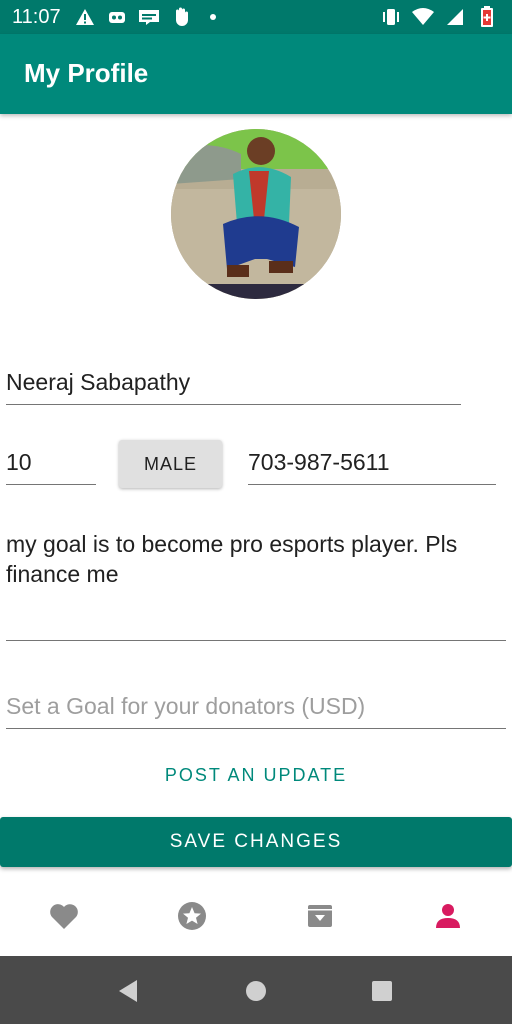 This screenshot has width=512, height=1024. Describe the element at coordinates (181, 17) in the screenshot. I see `hand-icon` at that location.